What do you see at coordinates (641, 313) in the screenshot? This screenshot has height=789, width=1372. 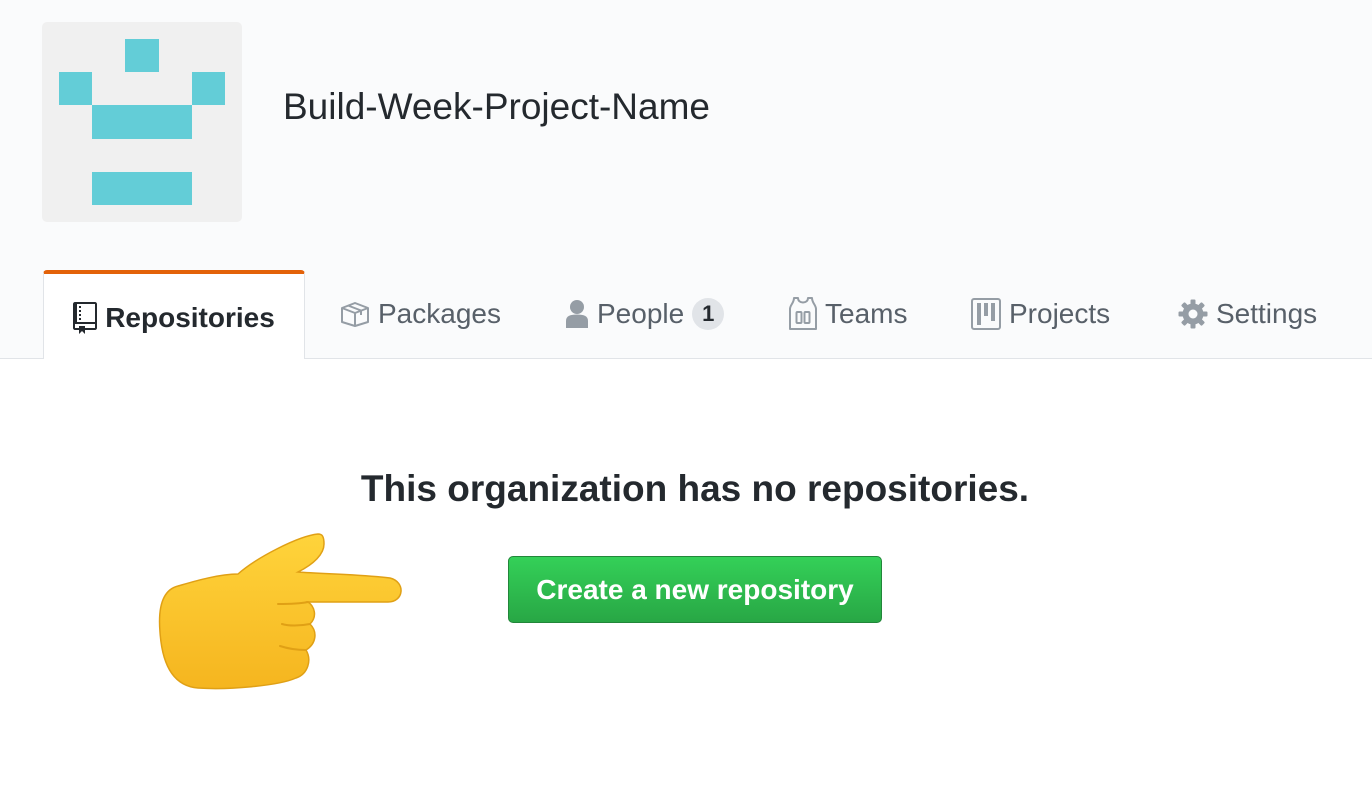 I see `tab-label: People` at bounding box center [641, 313].